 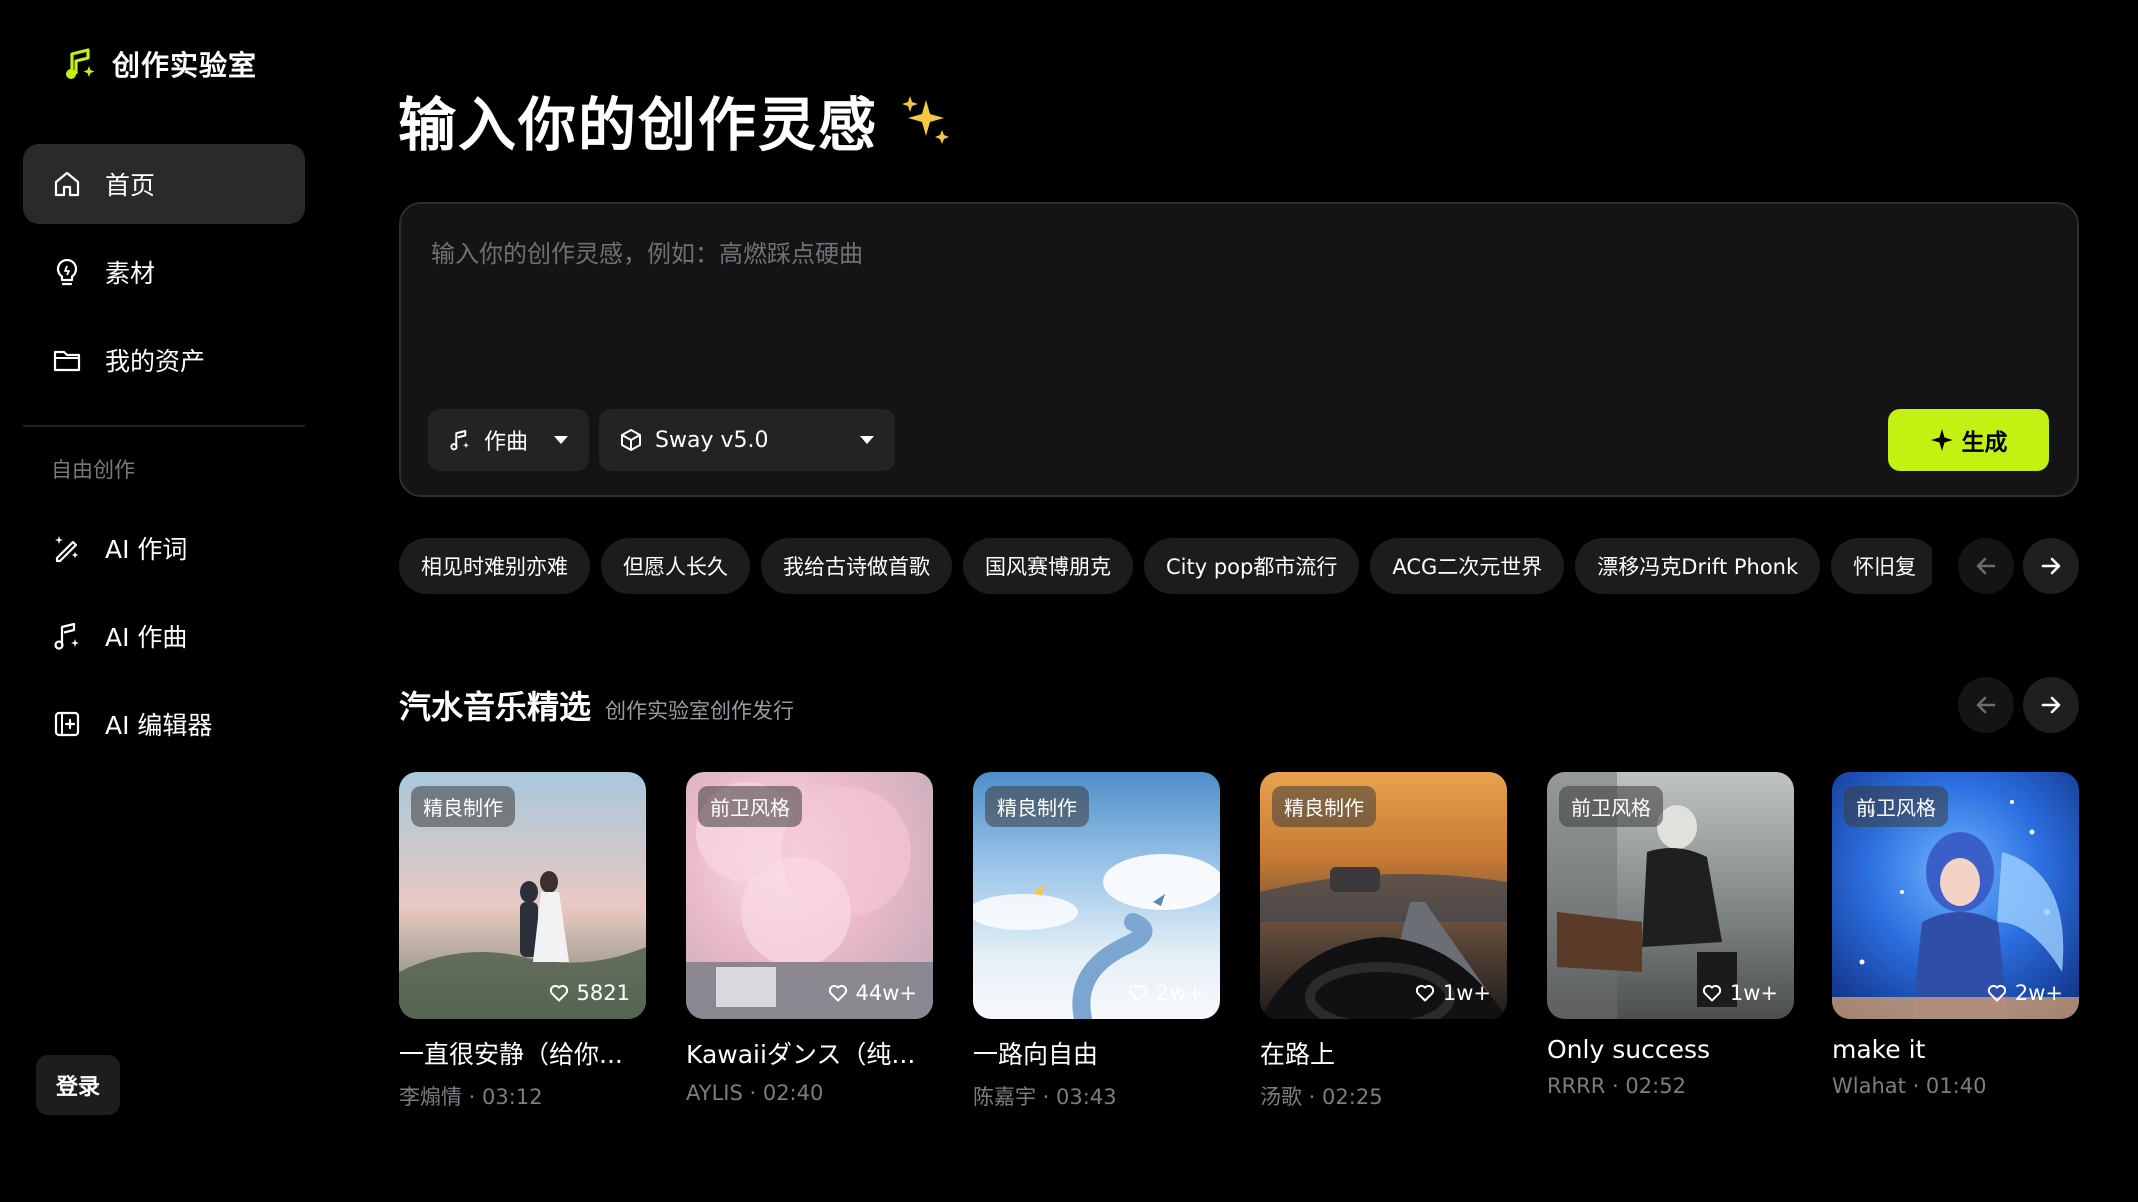 What do you see at coordinates (1670, 895) in the screenshot?
I see `song-cover: 前卫风格 1w+` at bounding box center [1670, 895].